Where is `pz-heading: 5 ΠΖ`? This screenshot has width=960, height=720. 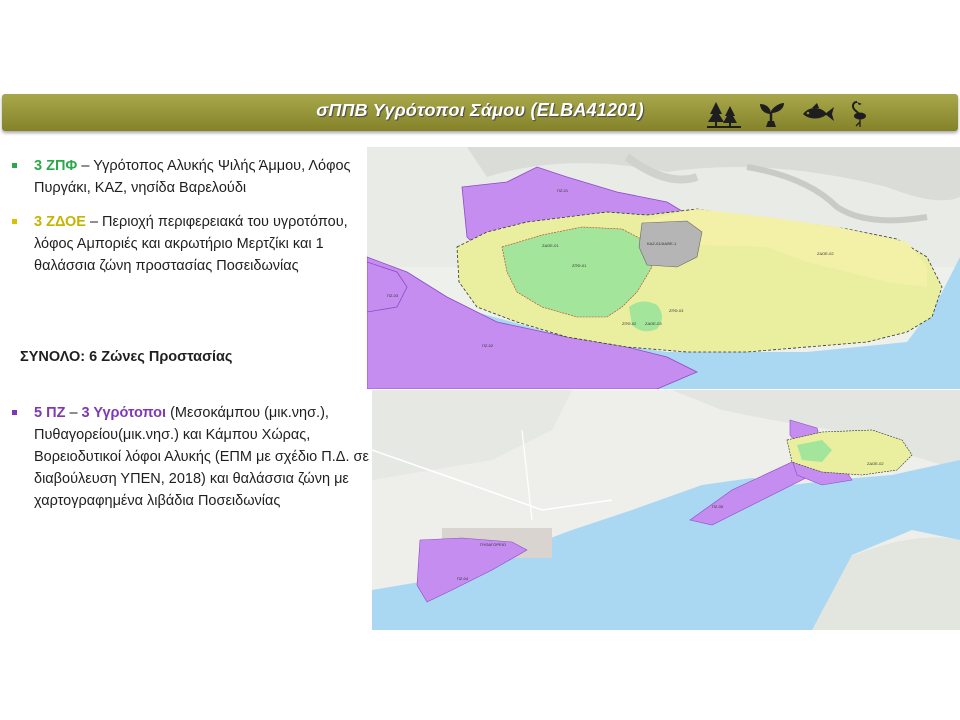 pz-heading: 5 ΠΖ is located at coordinates (50, 413).